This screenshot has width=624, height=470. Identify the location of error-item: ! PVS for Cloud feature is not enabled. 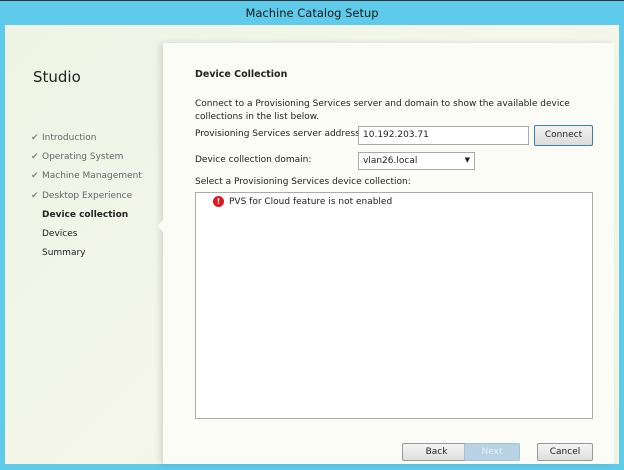
(302, 201).